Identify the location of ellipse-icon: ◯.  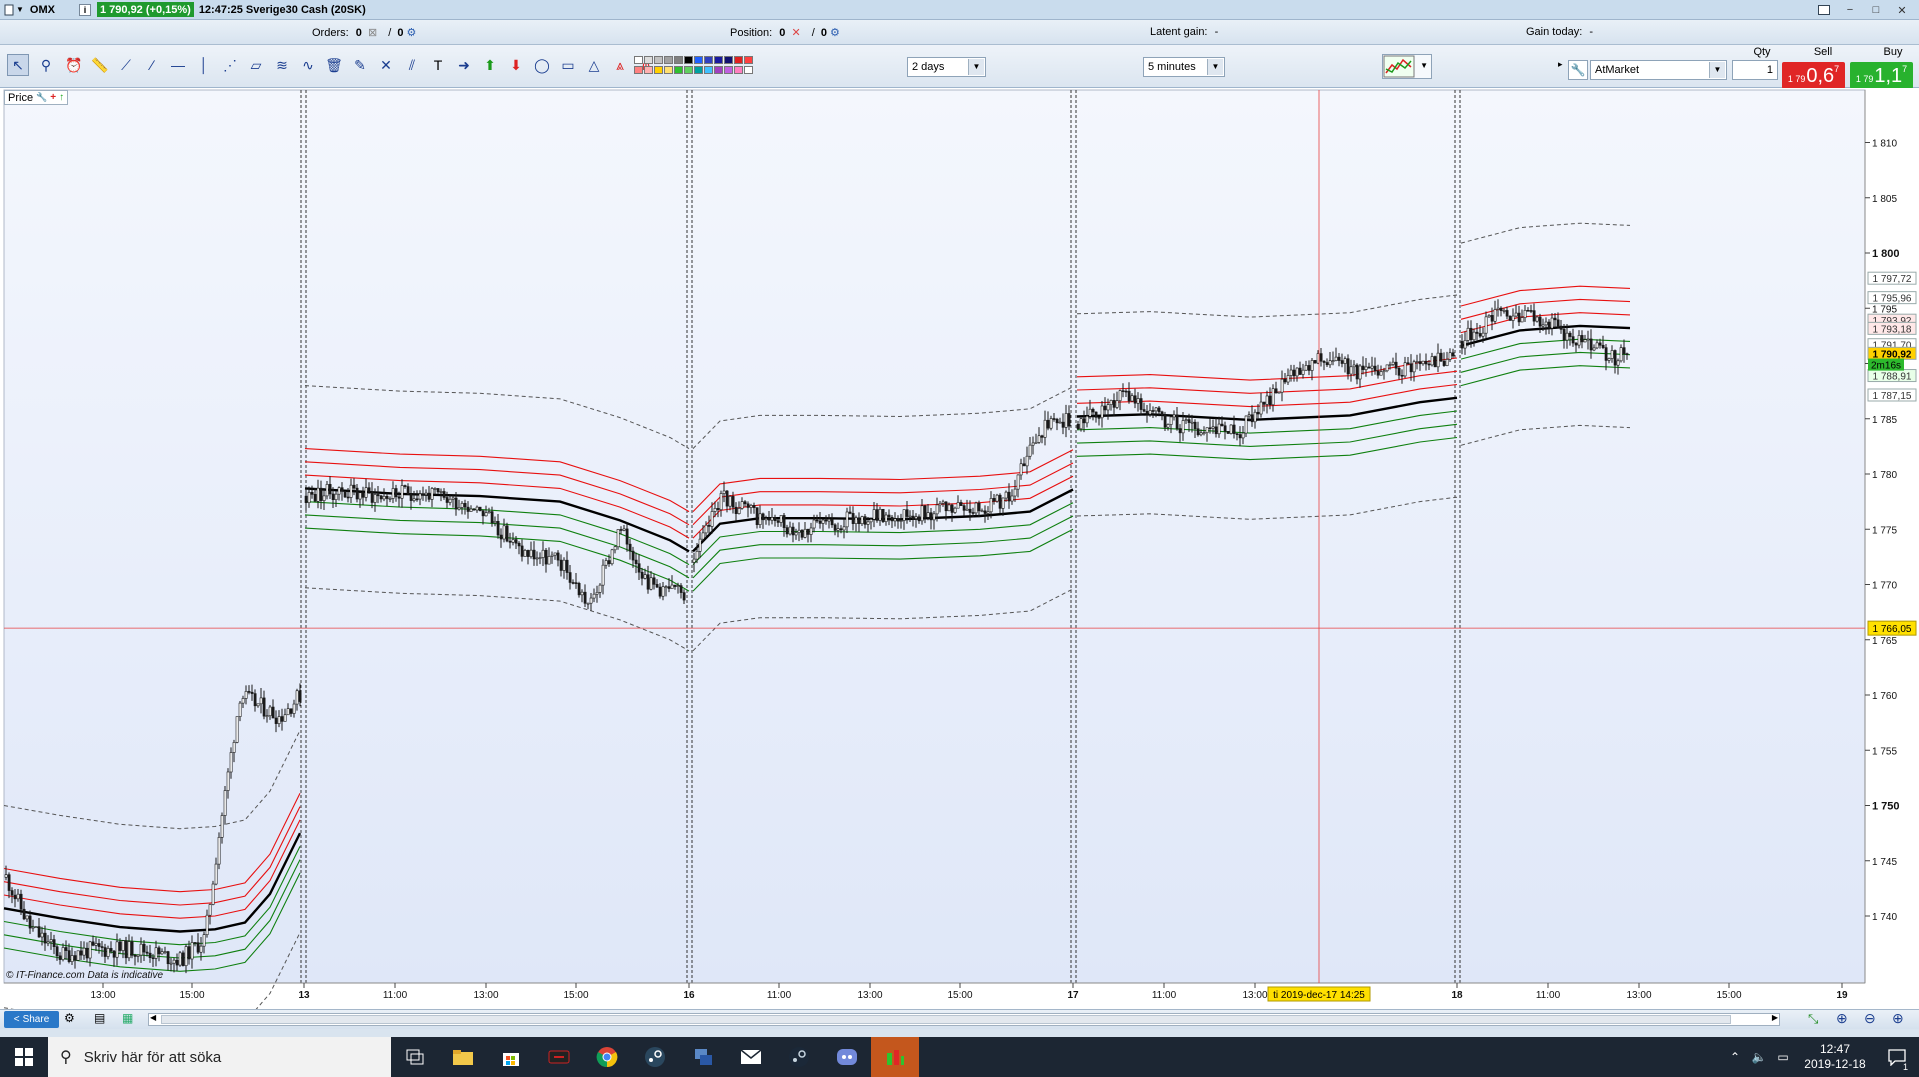
(542, 65).